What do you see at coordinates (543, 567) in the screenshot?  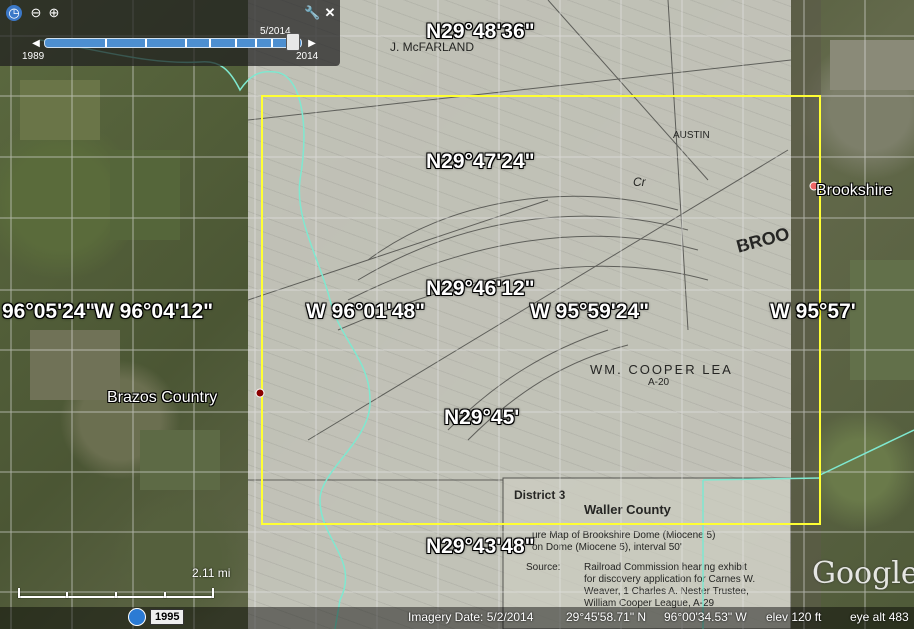 I see `source-label: Source:` at bounding box center [543, 567].